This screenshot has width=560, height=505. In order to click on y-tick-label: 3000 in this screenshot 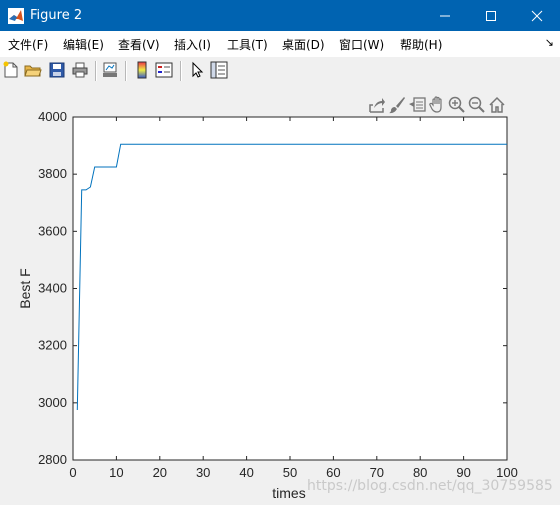, I will do `click(52, 402)`.